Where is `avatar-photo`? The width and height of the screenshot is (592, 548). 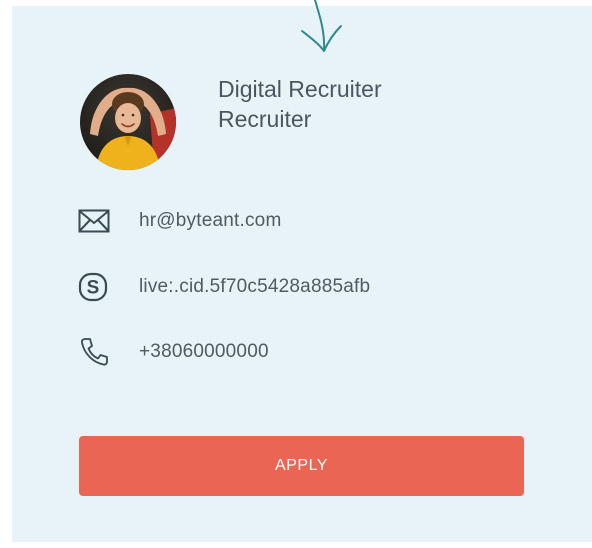
avatar-photo is located at coordinates (128, 122).